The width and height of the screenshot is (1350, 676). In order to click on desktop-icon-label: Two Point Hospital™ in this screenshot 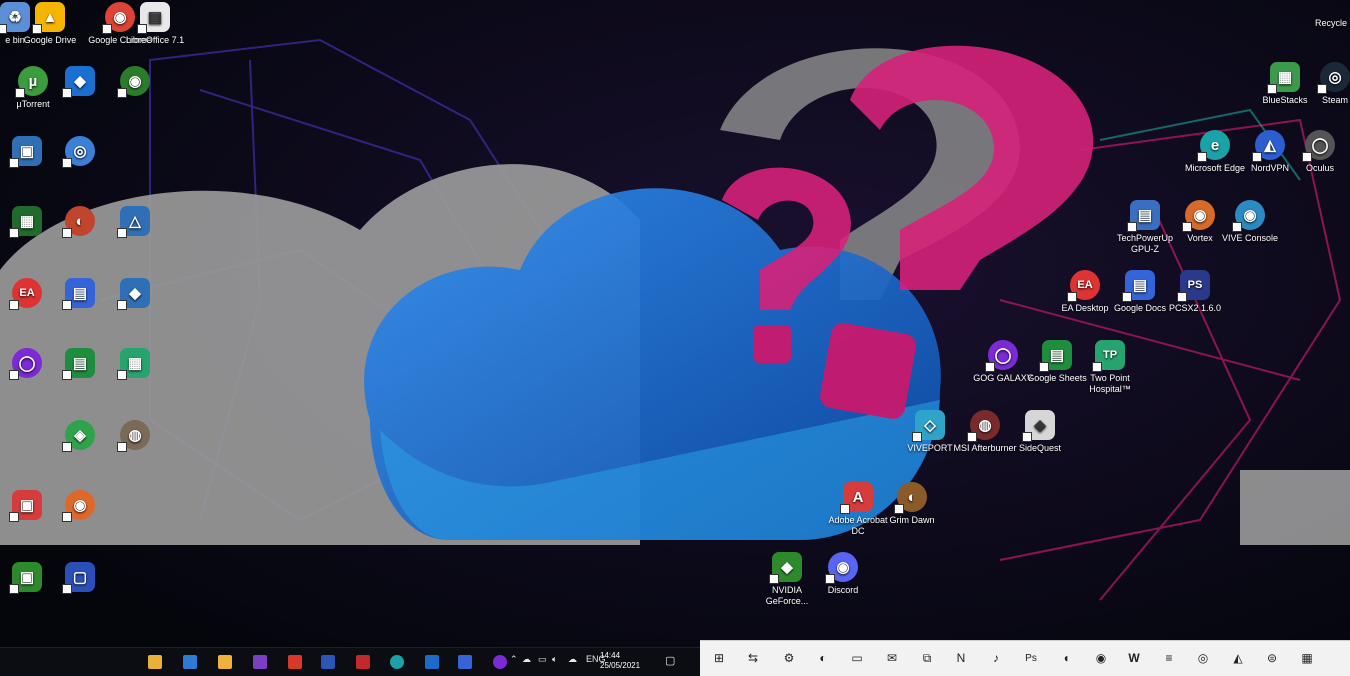, I will do `click(1110, 383)`.